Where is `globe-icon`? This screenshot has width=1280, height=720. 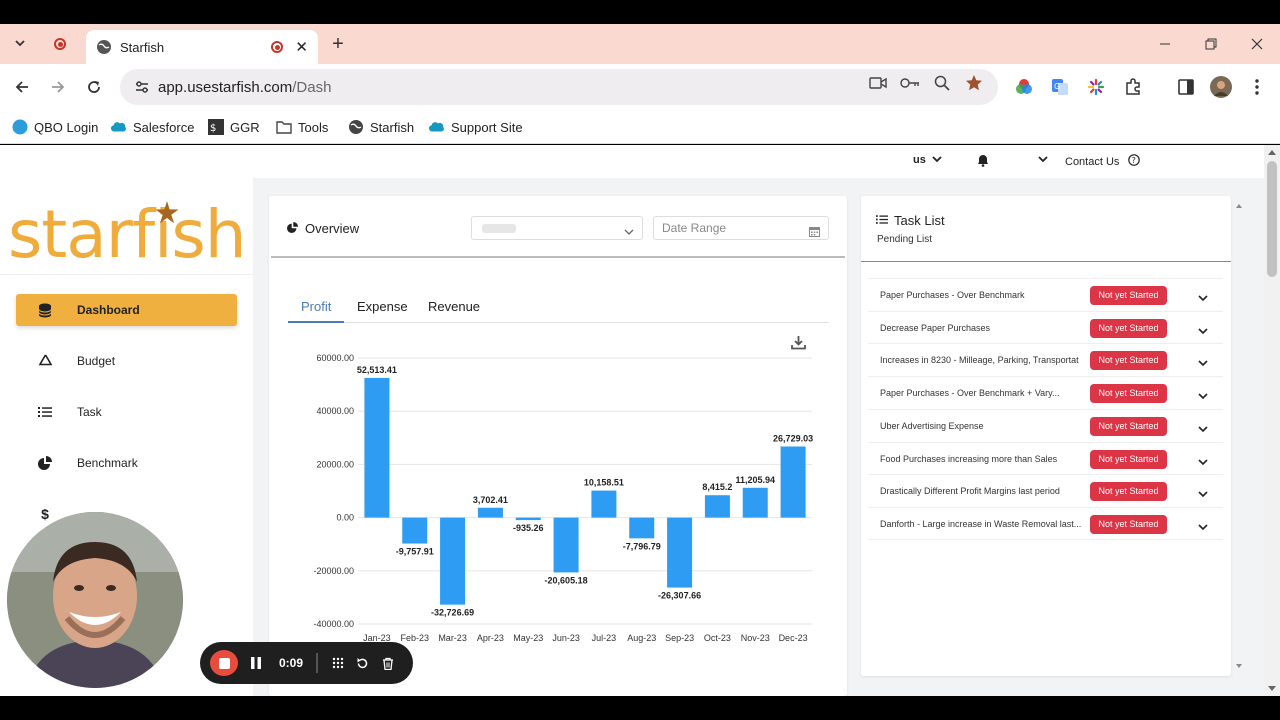
globe-icon is located at coordinates (104, 47).